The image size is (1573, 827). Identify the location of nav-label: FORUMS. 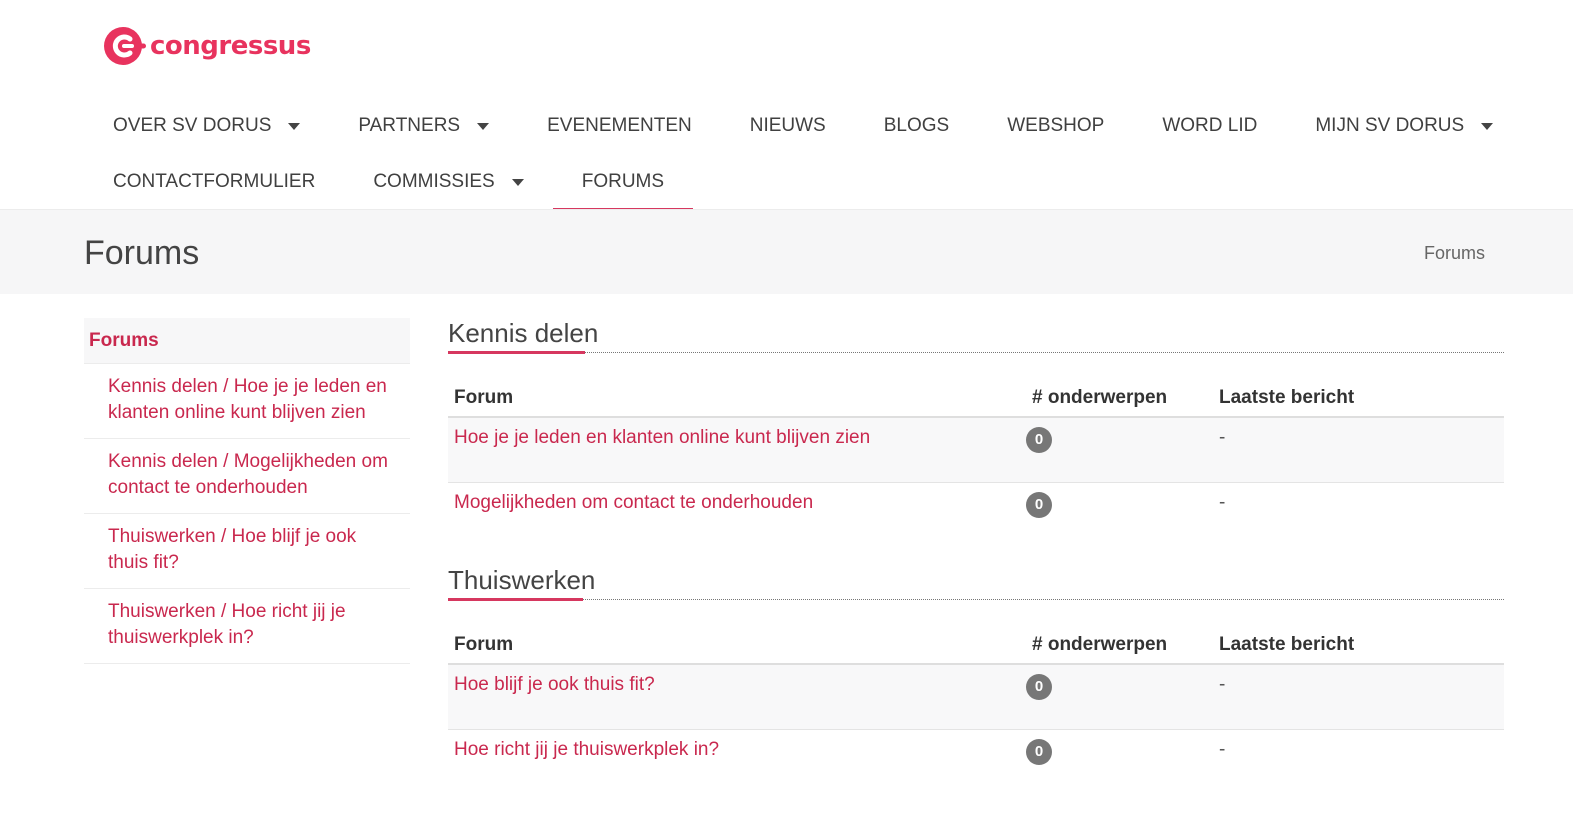
(623, 181).